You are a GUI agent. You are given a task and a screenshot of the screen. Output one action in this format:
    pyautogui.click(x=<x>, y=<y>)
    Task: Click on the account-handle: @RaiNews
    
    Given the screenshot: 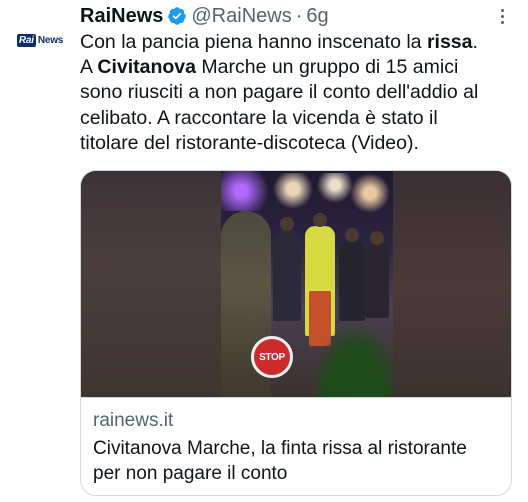 What is the action you would take?
    pyautogui.click(x=241, y=16)
    